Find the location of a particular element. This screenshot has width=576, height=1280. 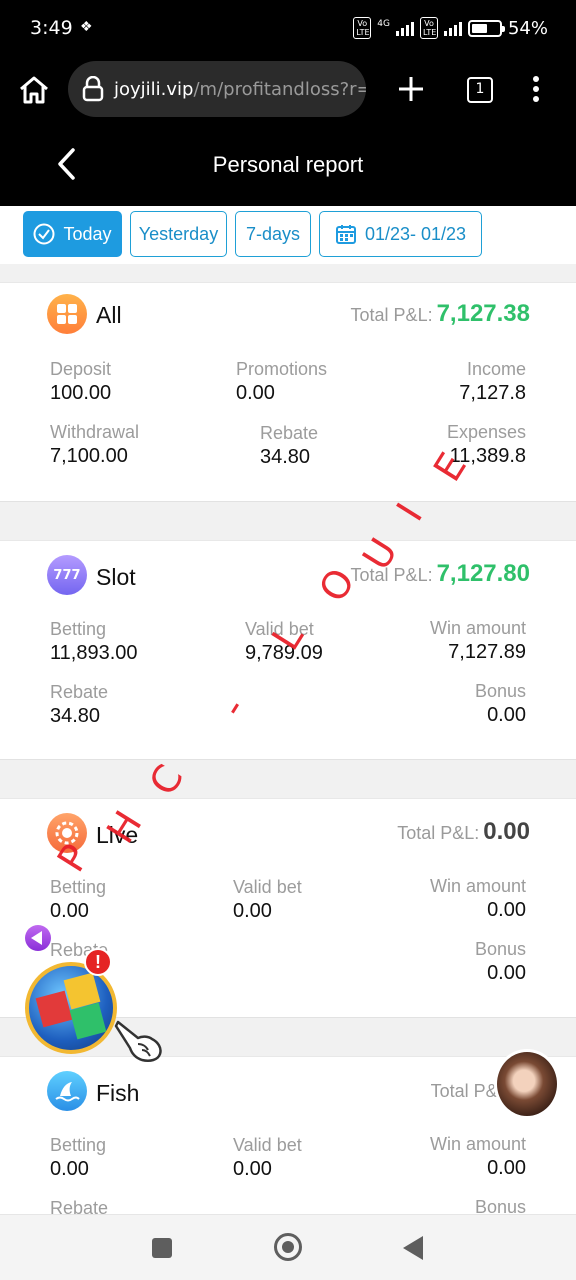

total-pnl: Total P&L: 7,127.38 is located at coordinates (440, 313).